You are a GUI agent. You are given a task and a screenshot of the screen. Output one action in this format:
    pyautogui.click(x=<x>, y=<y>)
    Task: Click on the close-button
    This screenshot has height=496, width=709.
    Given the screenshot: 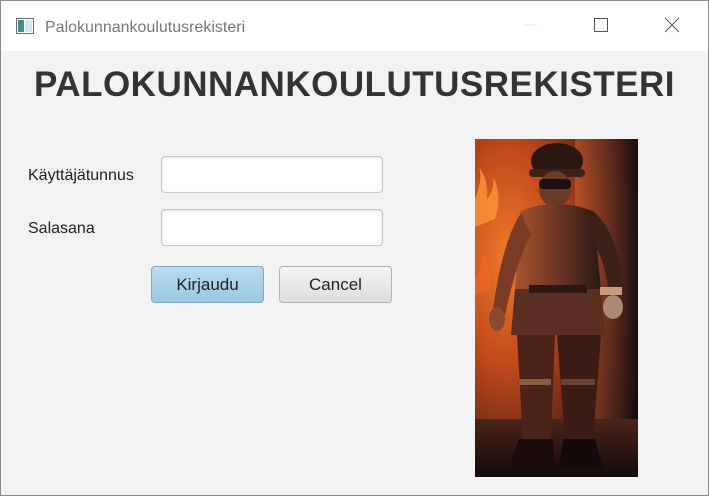 What is the action you would take?
    pyautogui.click(x=672, y=27)
    